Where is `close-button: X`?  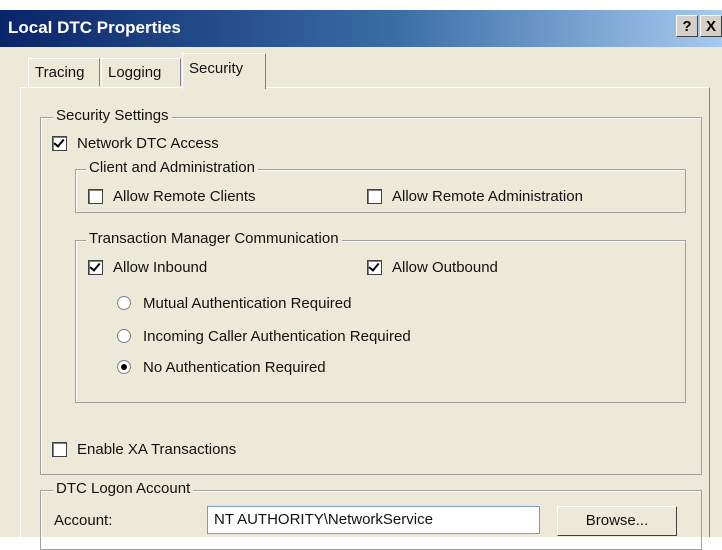 close-button: X is located at coordinates (711, 26).